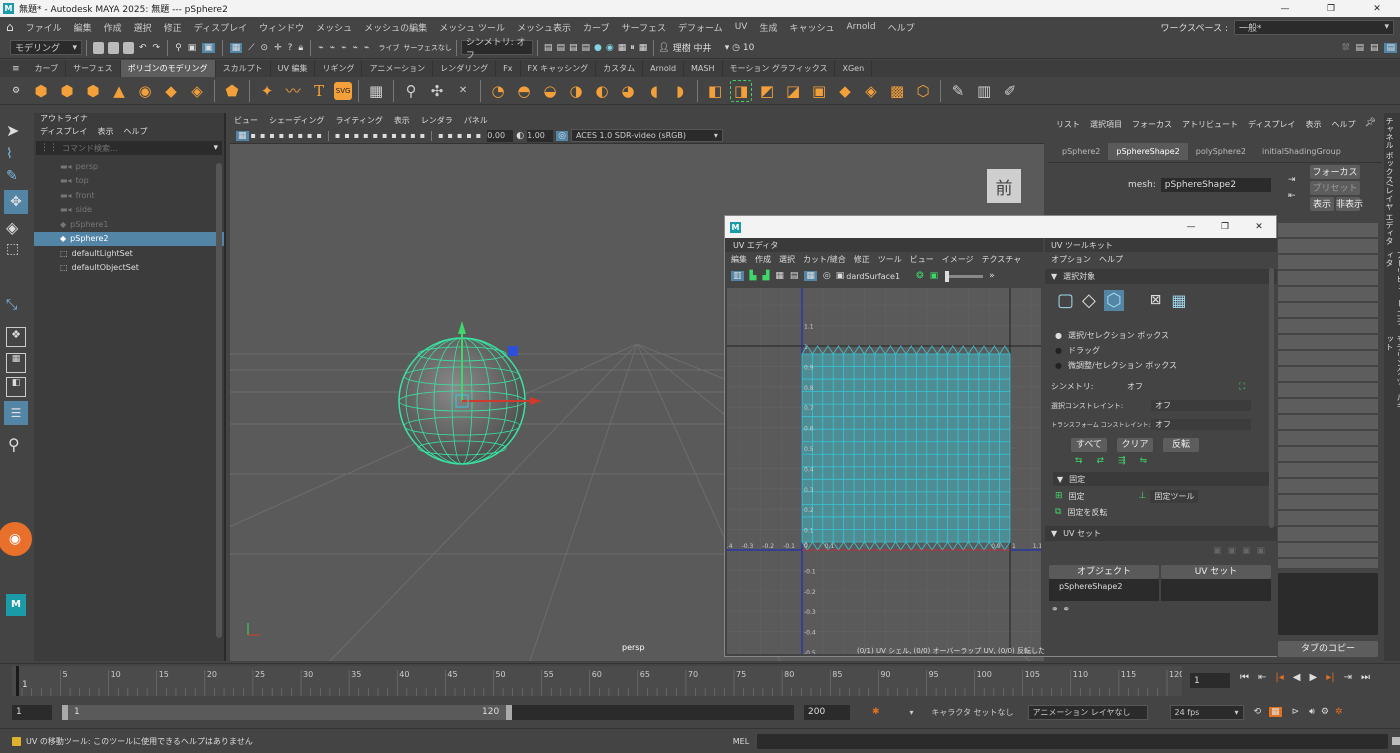 The height and width of the screenshot is (753, 1400). What do you see at coordinates (463, 91) in the screenshot?
I see `reset-transform-icon: ✕` at bounding box center [463, 91].